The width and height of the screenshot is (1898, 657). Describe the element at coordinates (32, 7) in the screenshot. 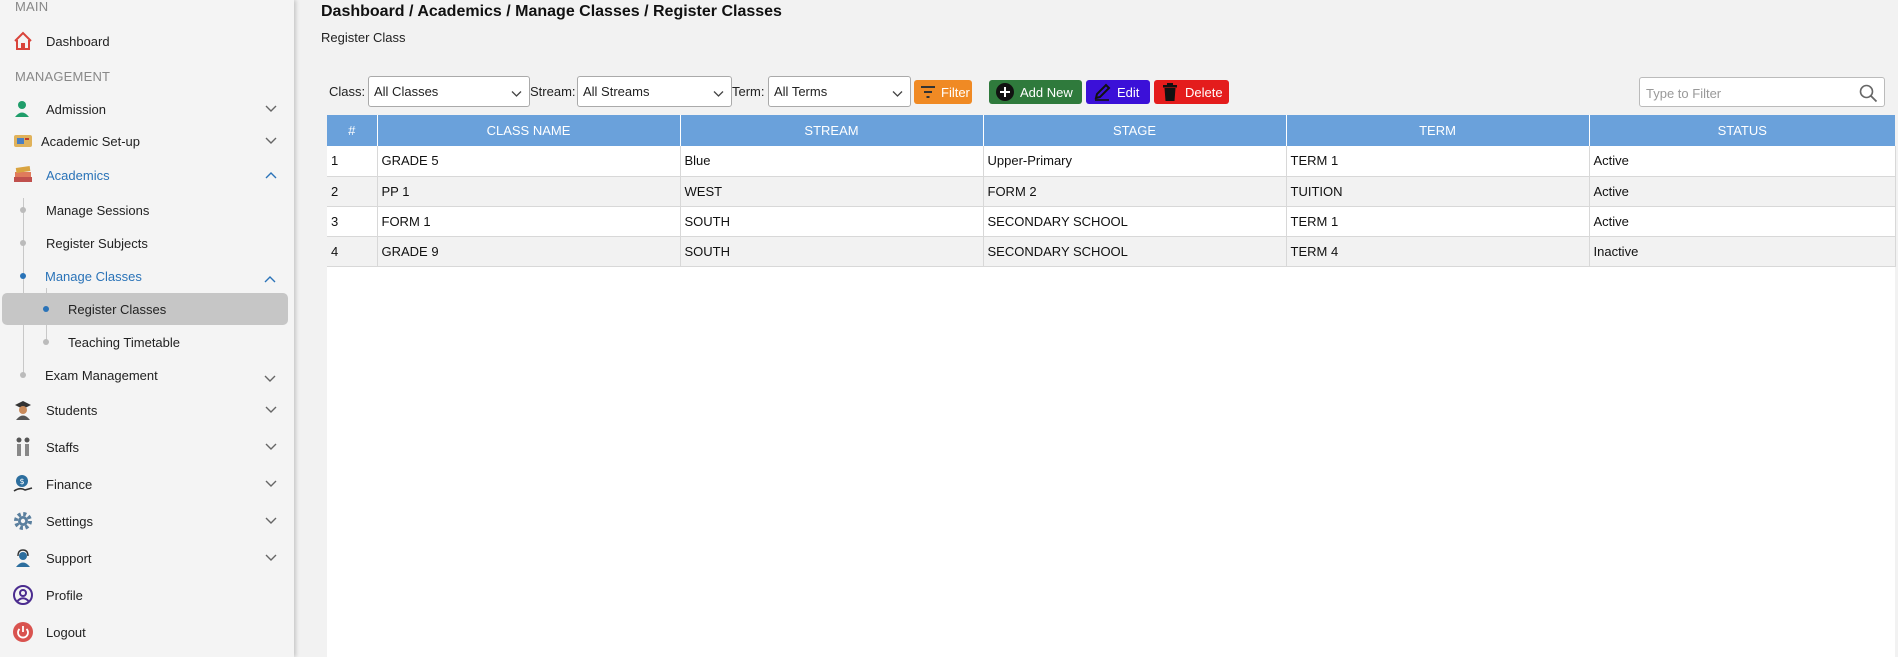

I see `section-title-main: MAIN` at that location.